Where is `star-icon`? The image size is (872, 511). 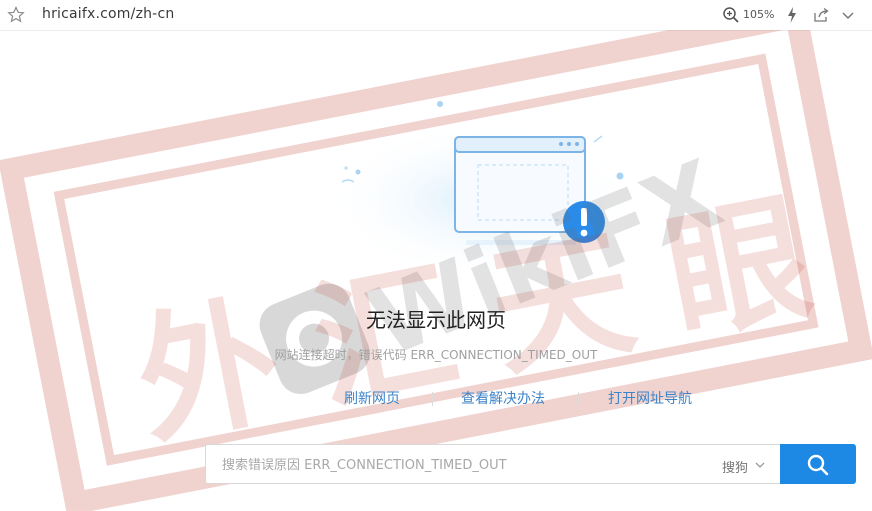
star-icon is located at coordinates (16, 15).